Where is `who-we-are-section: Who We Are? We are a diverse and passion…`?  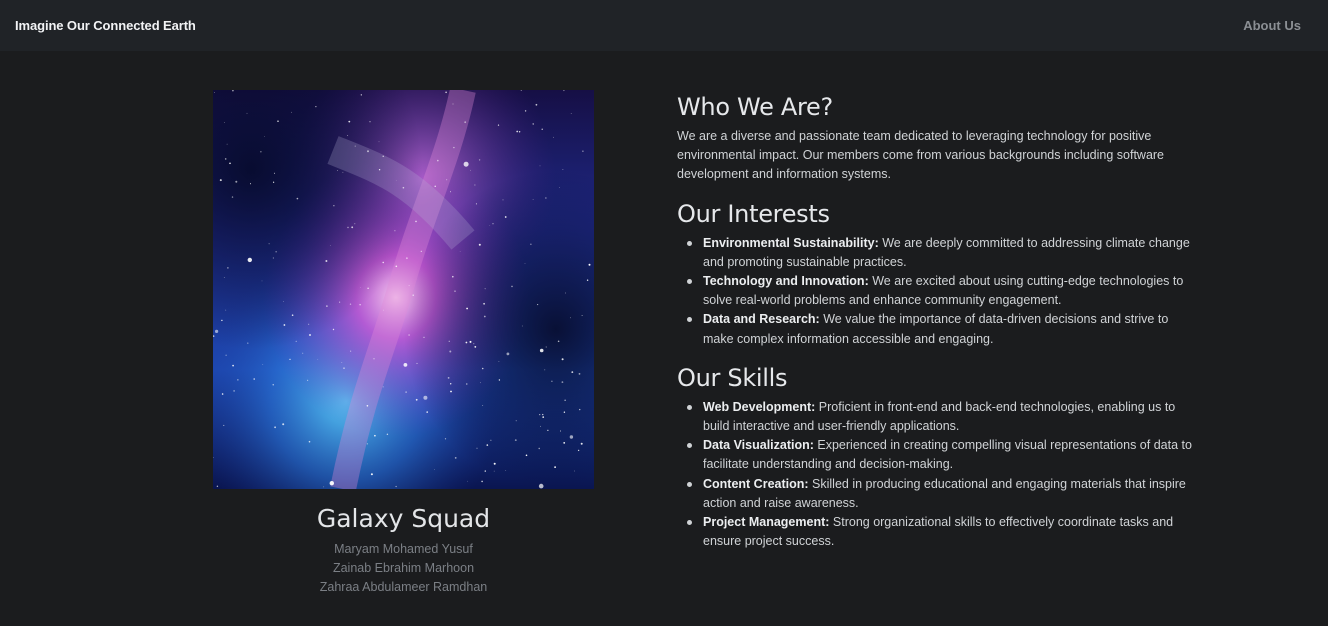
who-we-are-section: Who We Are? We are a diverse and passion… is located at coordinates (934, 138).